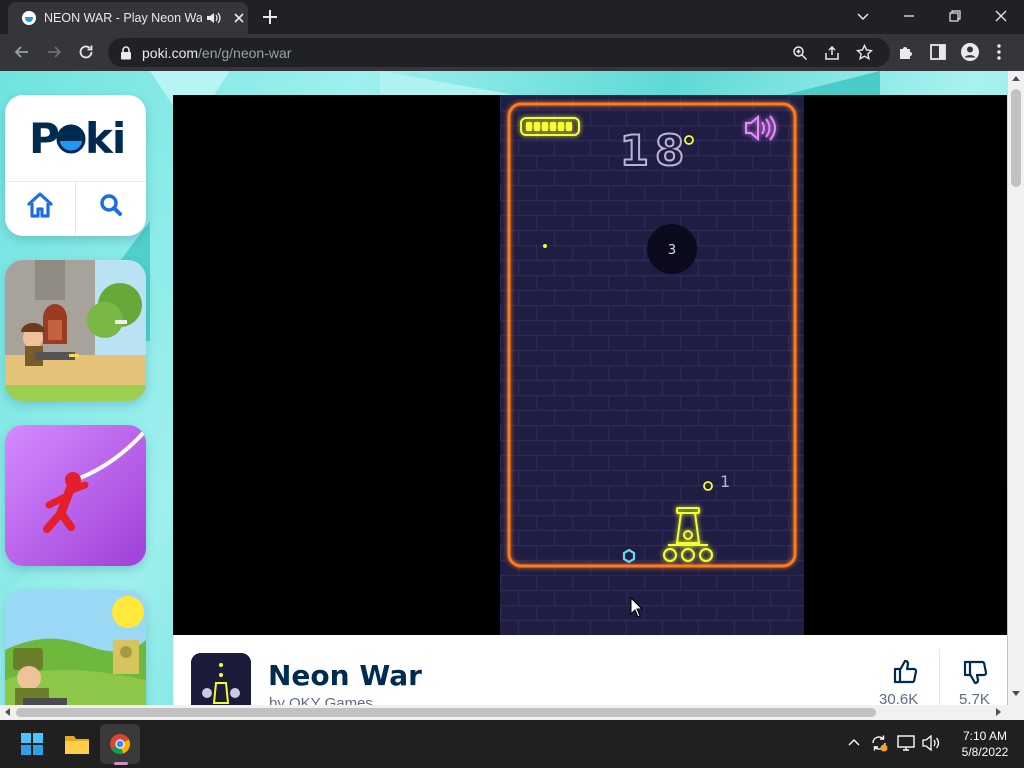  Describe the element at coordinates (1016, 712) in the screenshot. I see `scrollbar-corner` at that location.